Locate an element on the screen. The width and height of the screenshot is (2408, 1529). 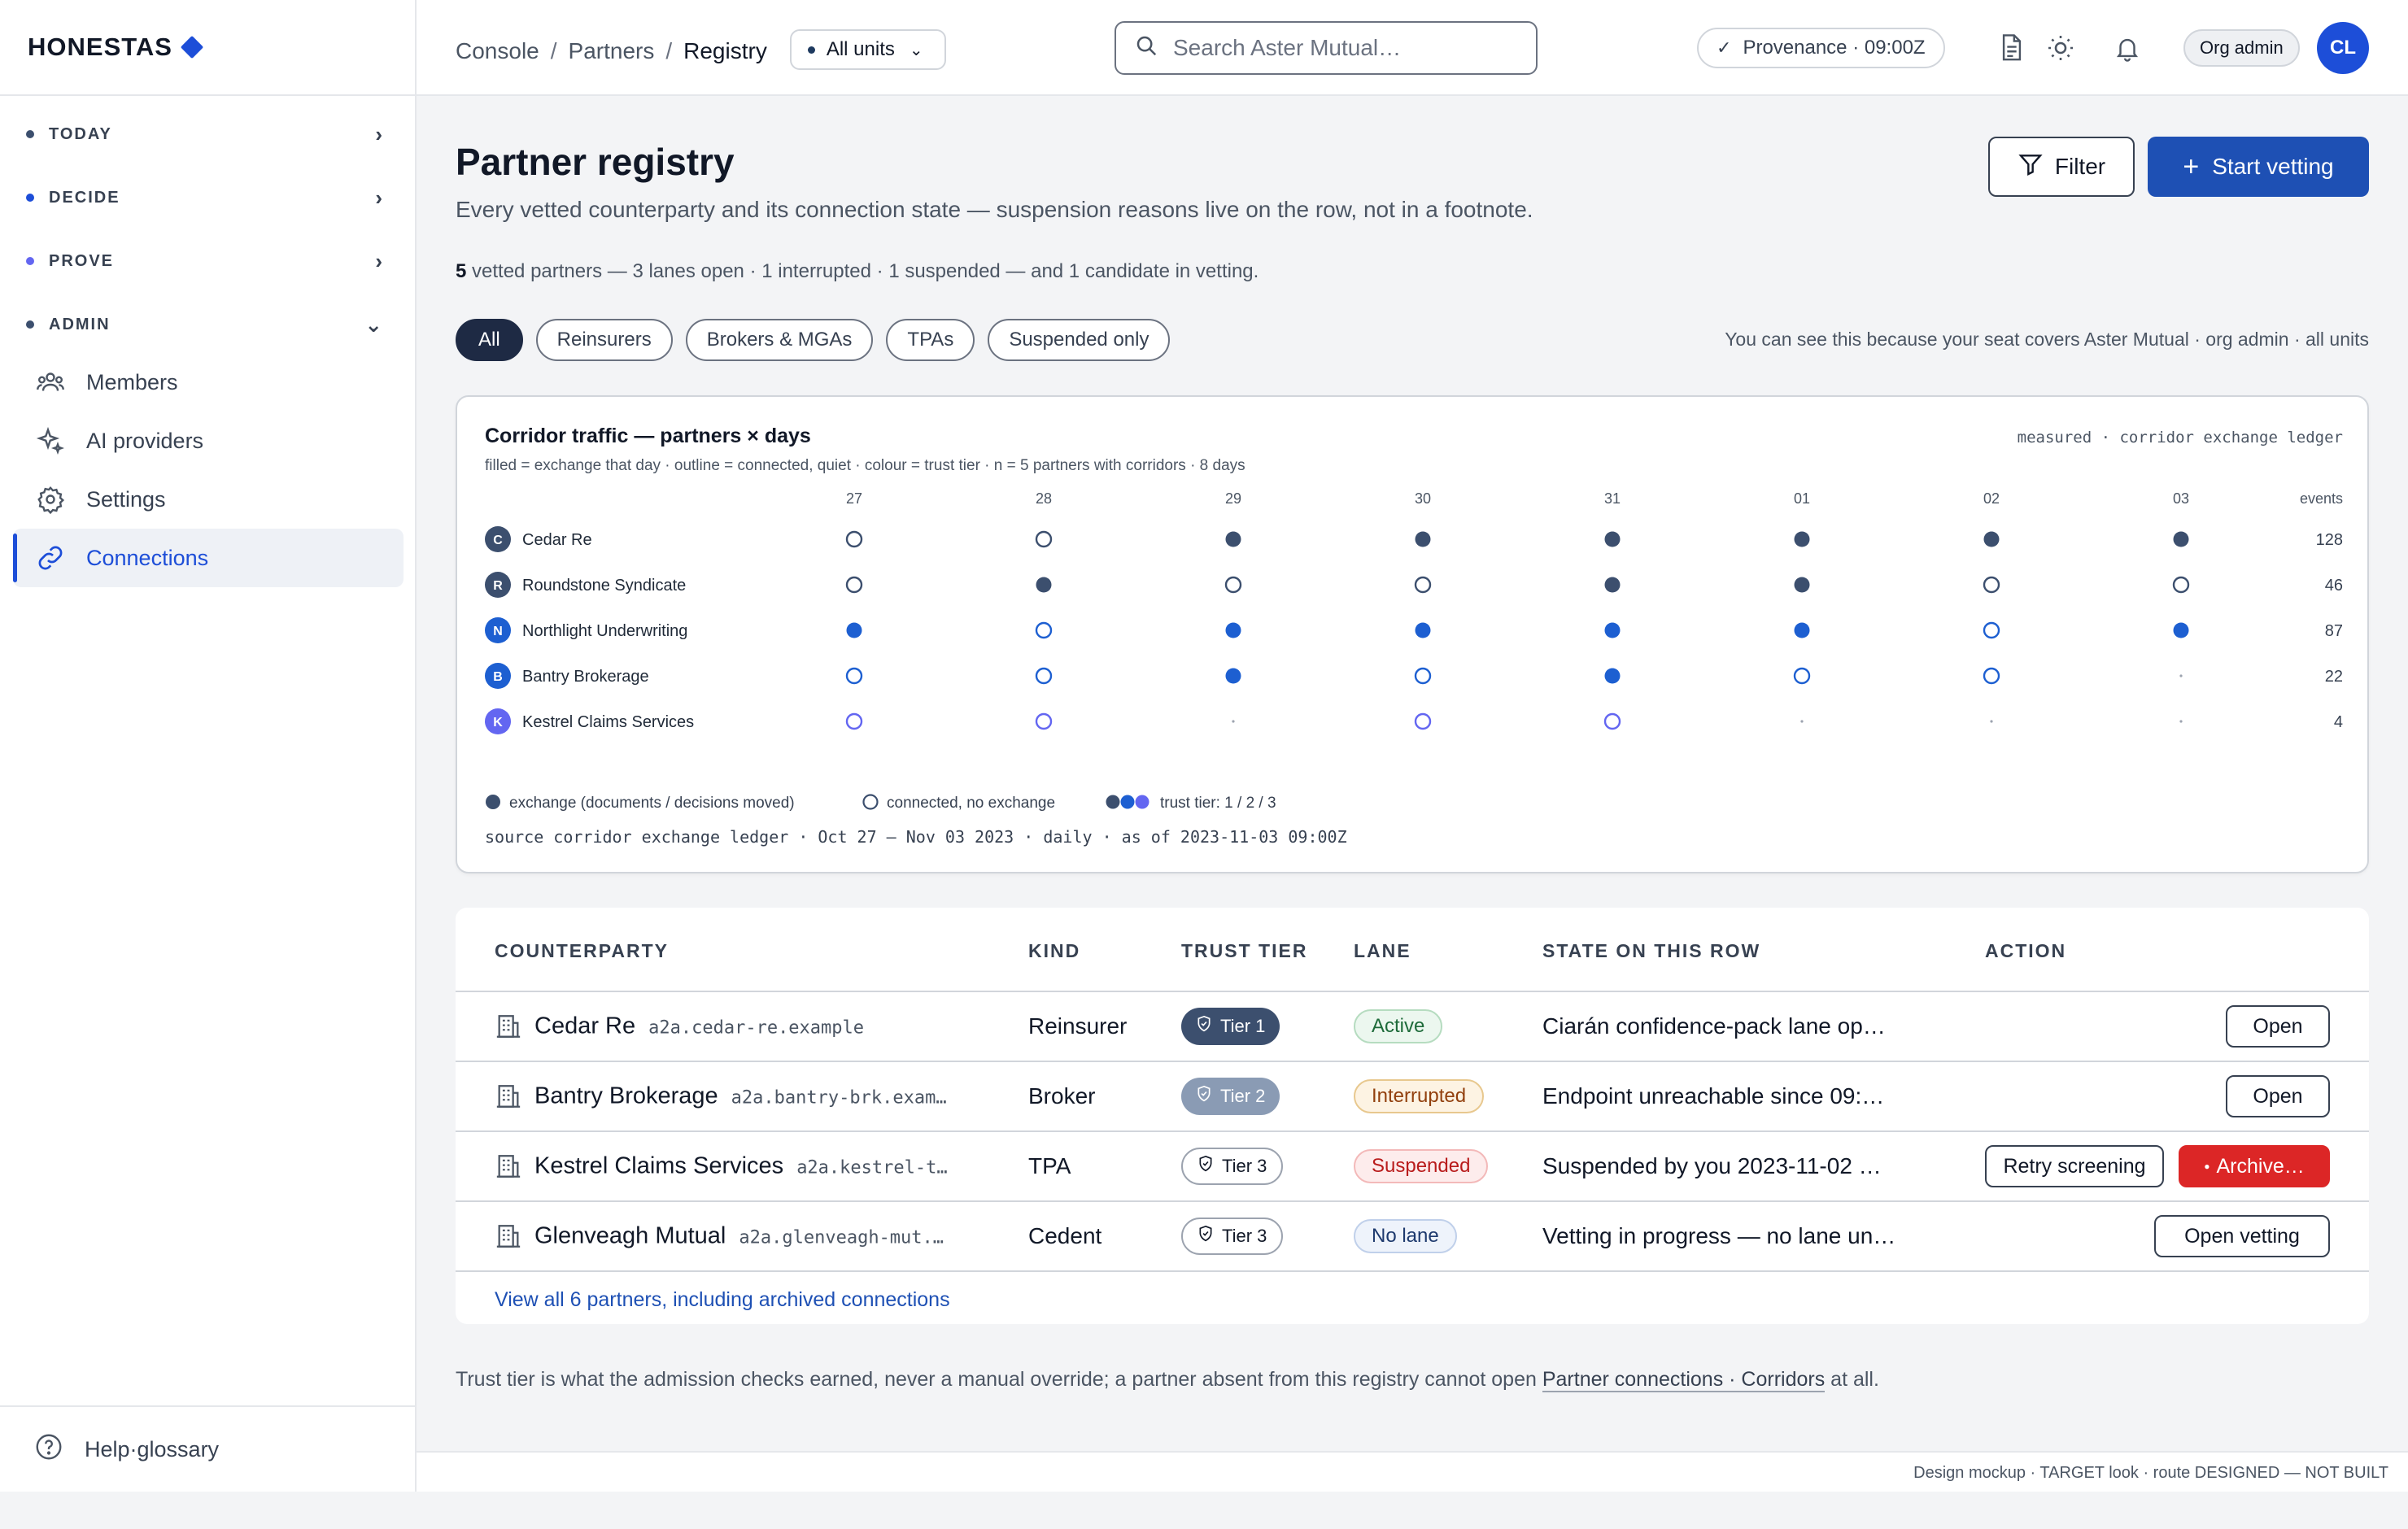
partner-row-label: Northlight Underwriting is located at coordinates (604, 631).